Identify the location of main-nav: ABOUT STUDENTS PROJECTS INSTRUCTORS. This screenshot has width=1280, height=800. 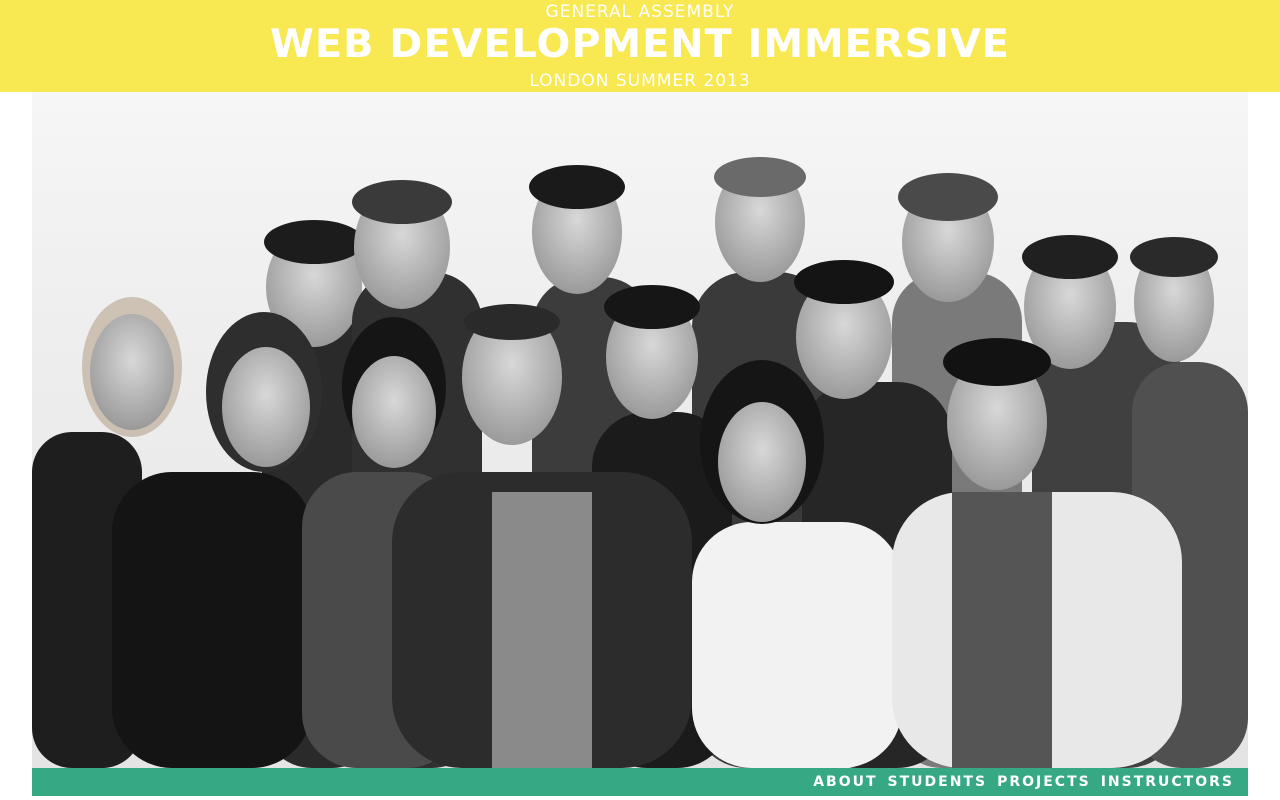
(1023, 782).